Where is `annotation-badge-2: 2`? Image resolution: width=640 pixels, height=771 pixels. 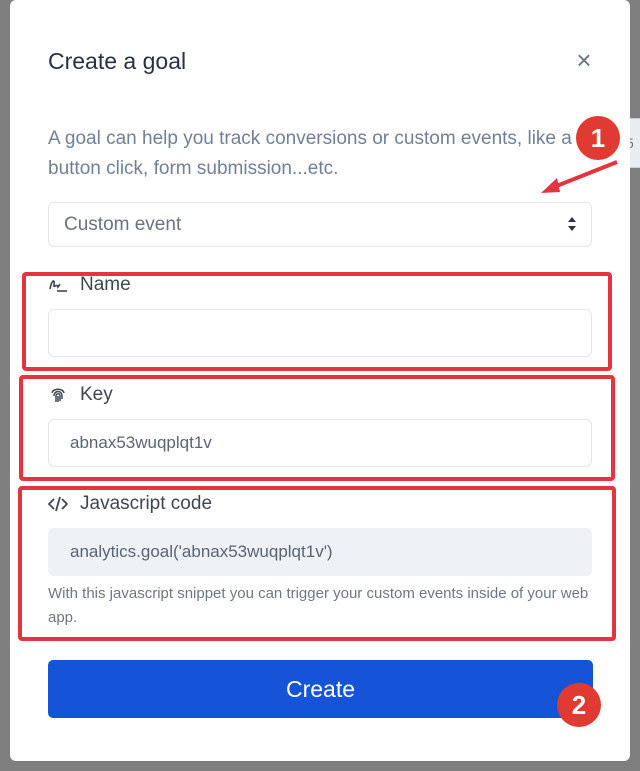
annotation-badge-2: 2 is located at coordinates (579, 705).